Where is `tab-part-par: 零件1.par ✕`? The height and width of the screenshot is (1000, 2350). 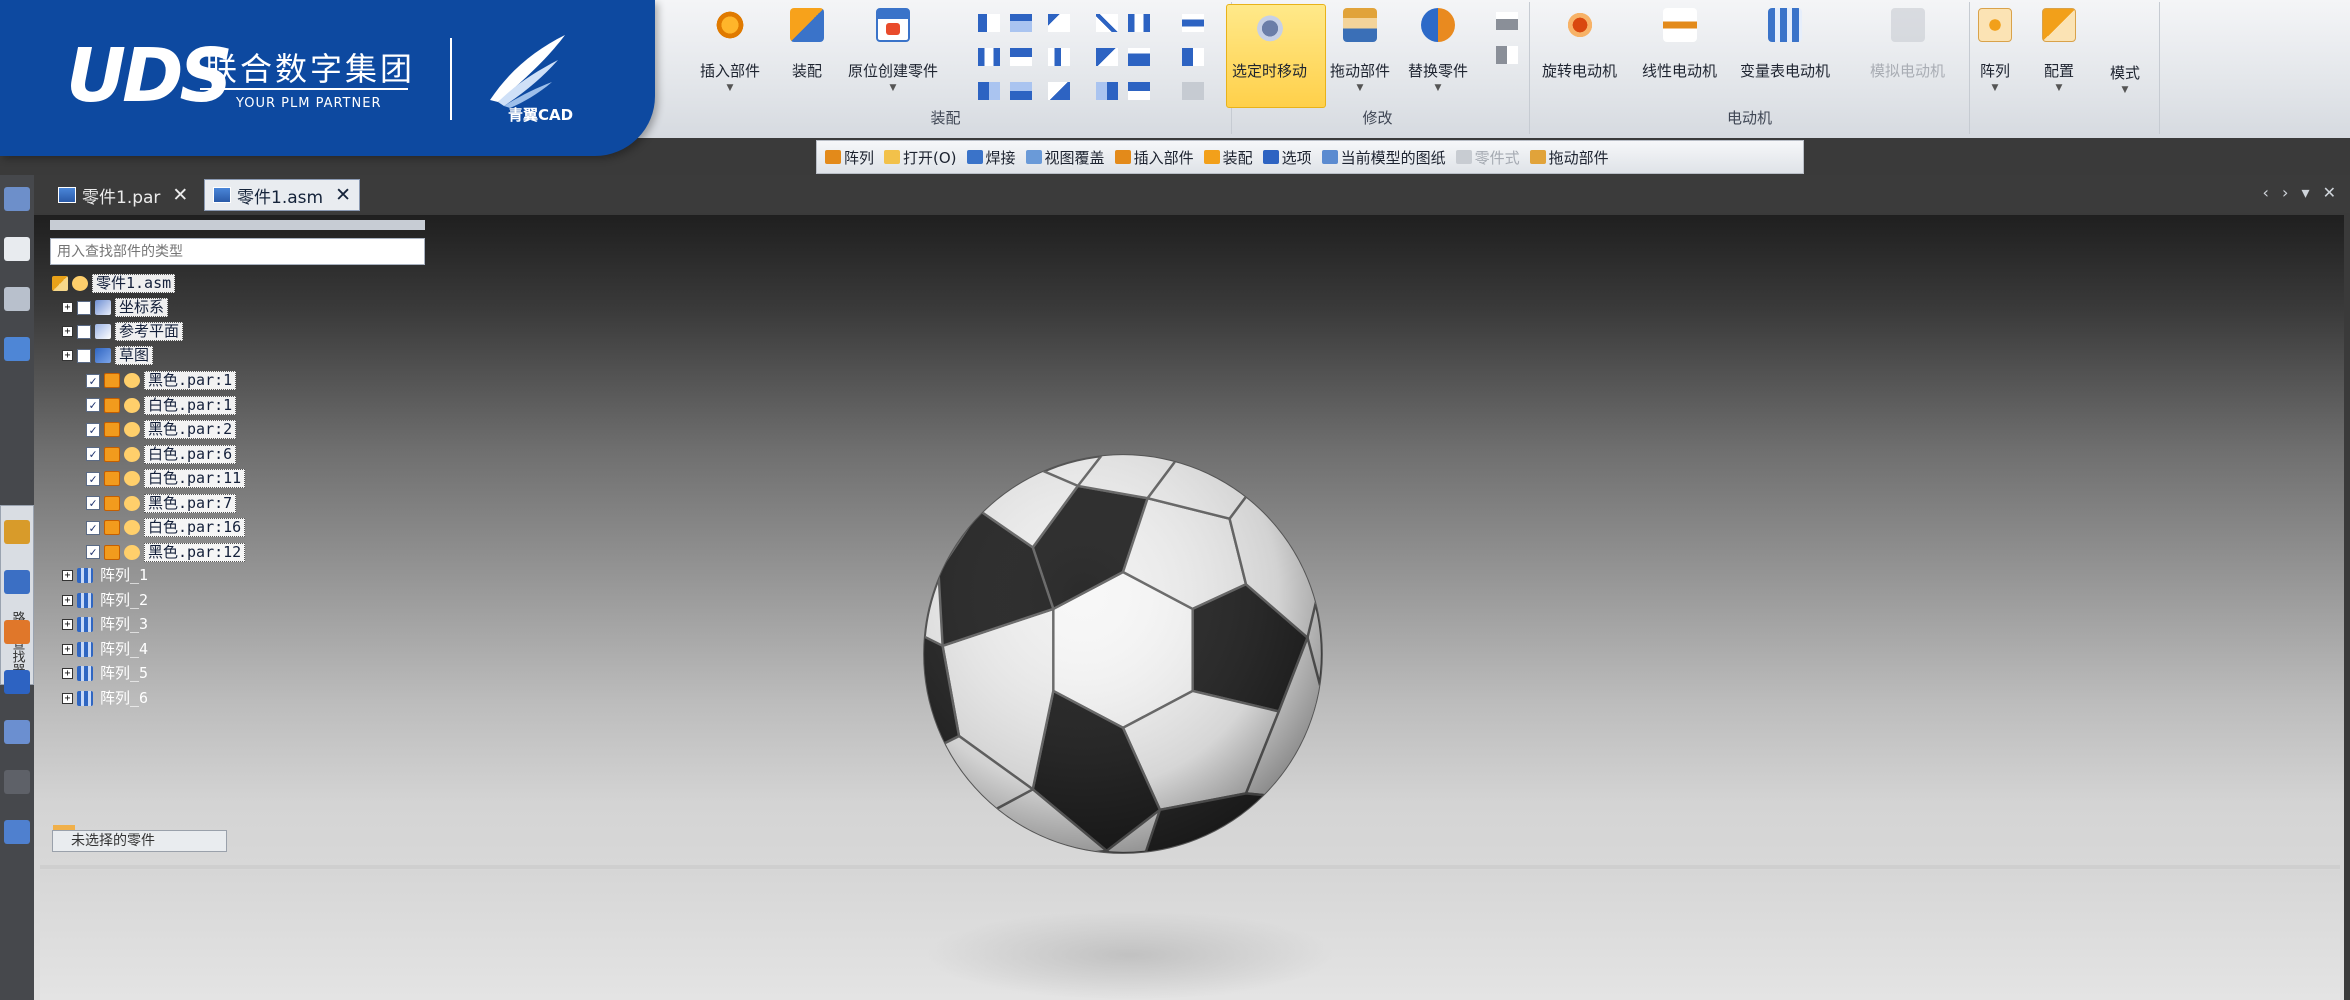
tab-part-par: 零件1.par ✕ is located at coordinates (123, 195).